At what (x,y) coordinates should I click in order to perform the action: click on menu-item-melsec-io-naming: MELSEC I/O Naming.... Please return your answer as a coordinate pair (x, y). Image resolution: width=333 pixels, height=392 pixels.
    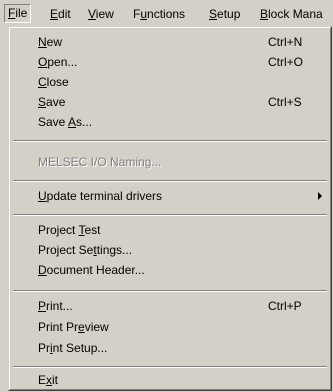
    Looking at the image, I should click on (170, 162).